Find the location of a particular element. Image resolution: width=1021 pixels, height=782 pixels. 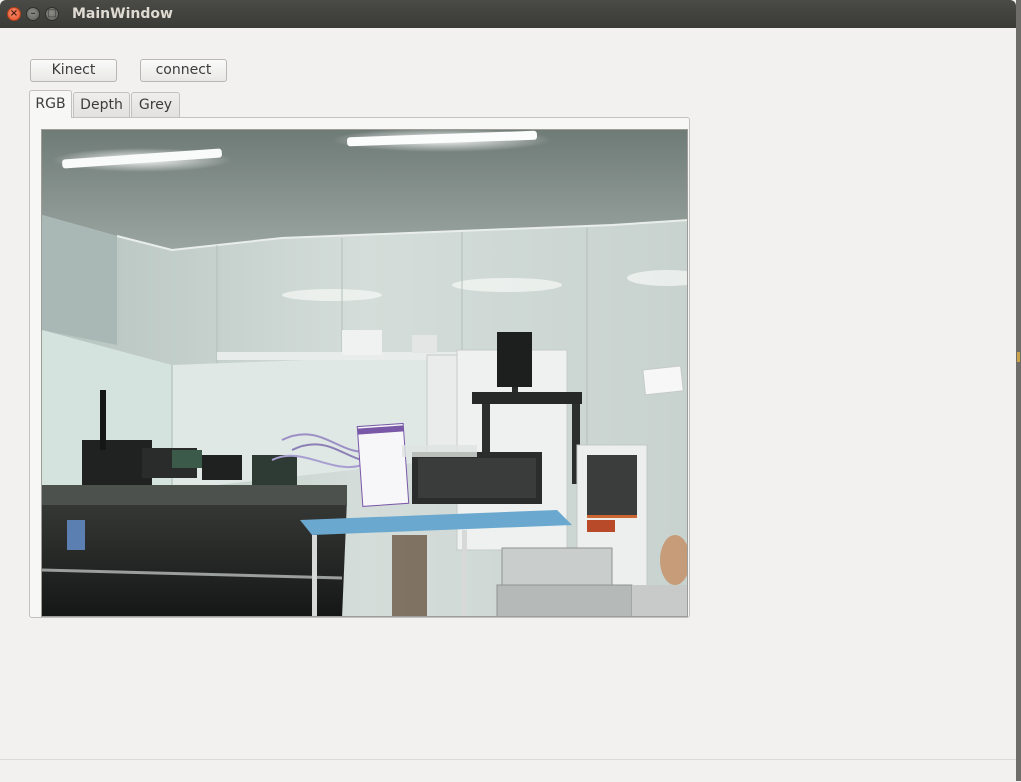

tab-rgb: RGB is located at coordinates (50, 104).